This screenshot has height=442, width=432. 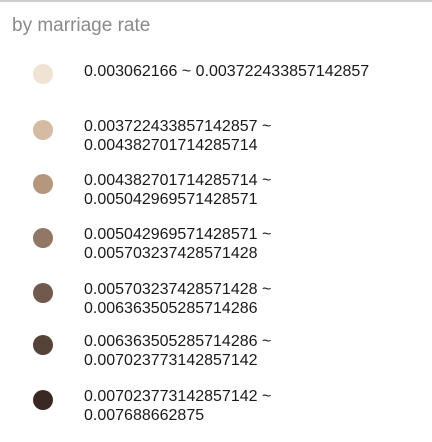 I want to click on legend-label-line2: 0.005703237428571428, so click(x=171, y=253).